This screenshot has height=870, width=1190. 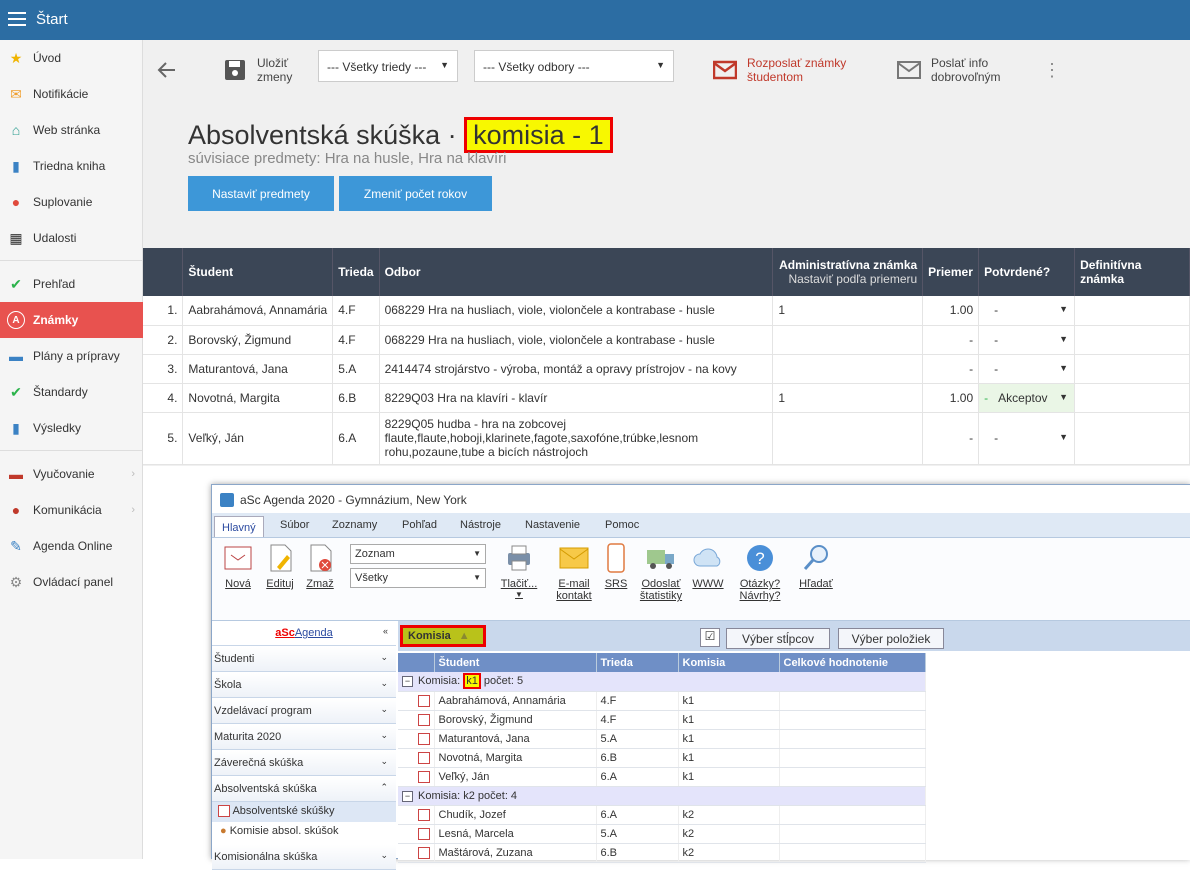 I want to click on group-by-tag: Komisia ▲, so click(x=443, y=636).